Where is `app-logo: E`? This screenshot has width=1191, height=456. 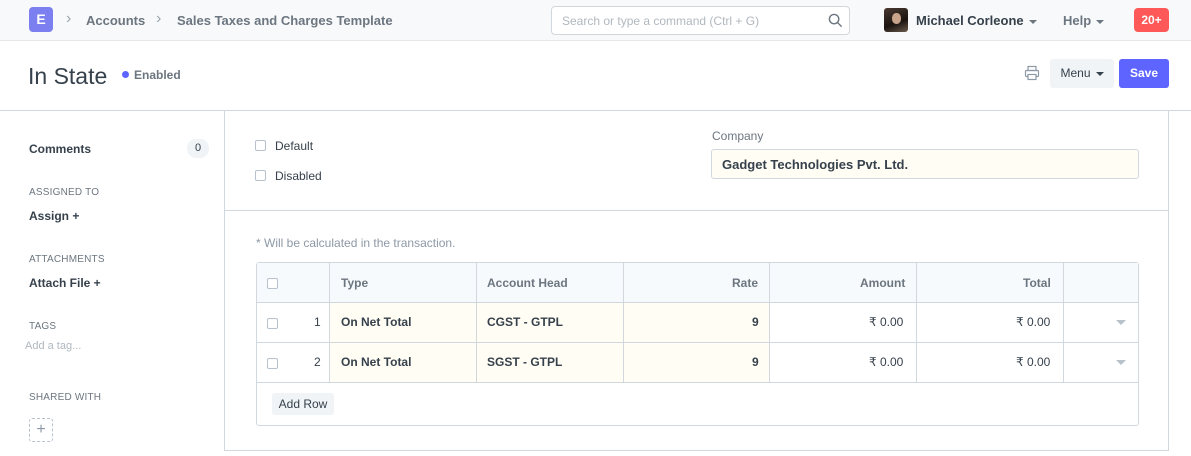
app-logo: E is located at coordinates (41, 19).